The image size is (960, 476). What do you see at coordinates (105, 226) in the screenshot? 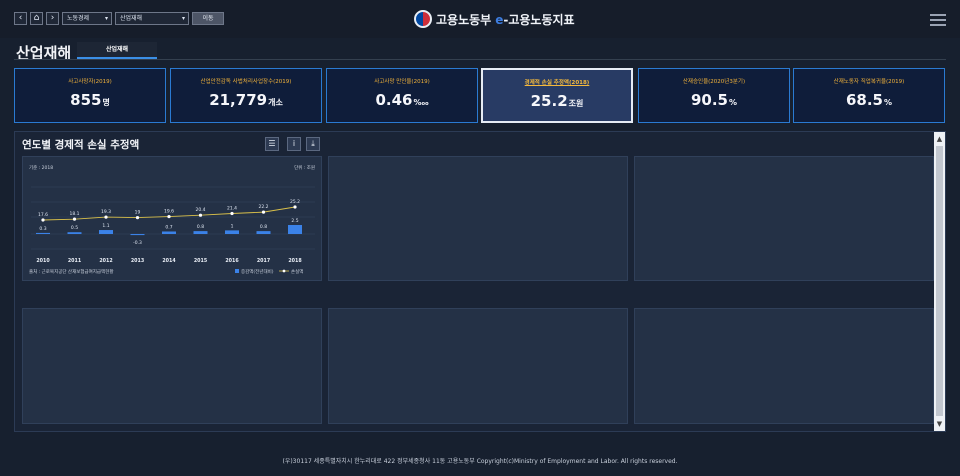
I see `bar-label: 1.1` at bounding box center [105, 226].